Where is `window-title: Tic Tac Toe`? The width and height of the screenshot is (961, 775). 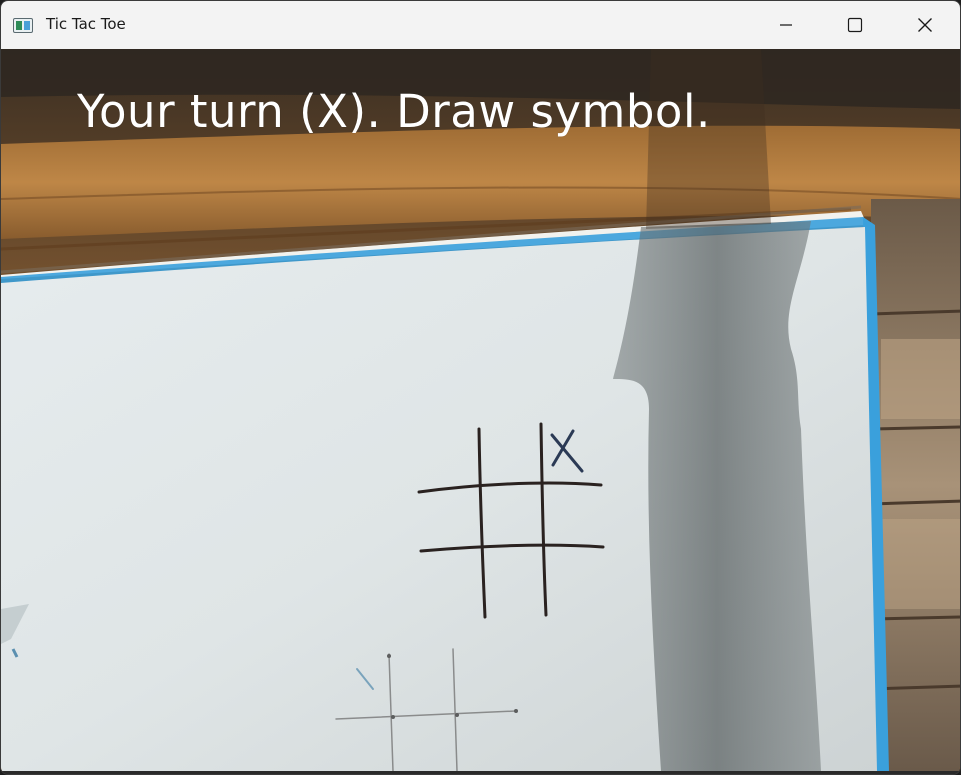 window-title: Tic Tac Toe is located at coordinates (86, 24).